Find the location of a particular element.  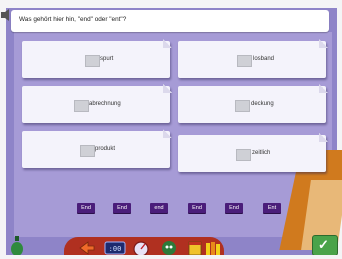

svg-text: :00 is located at coordinates (115, 249).